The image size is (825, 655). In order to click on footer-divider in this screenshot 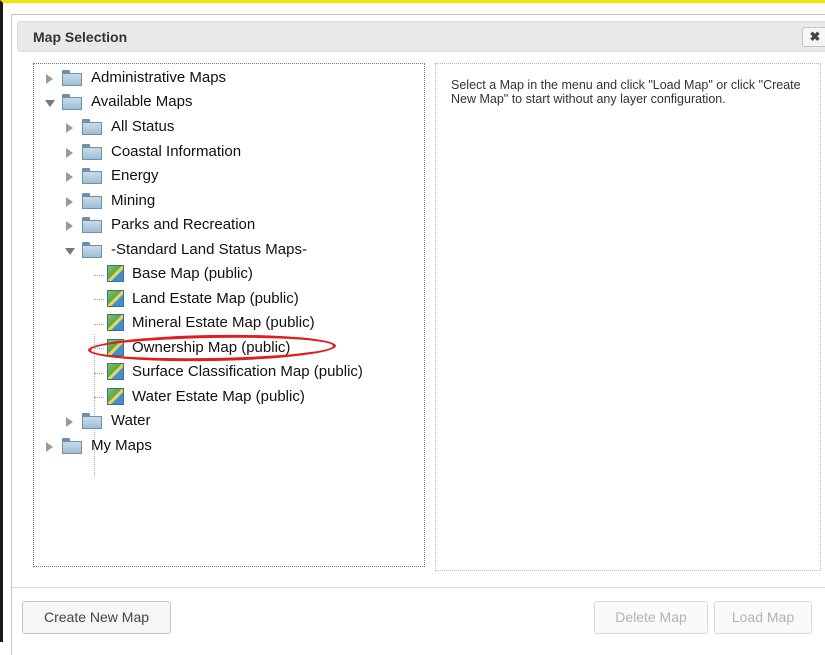, I will do `click(418, 587)`.